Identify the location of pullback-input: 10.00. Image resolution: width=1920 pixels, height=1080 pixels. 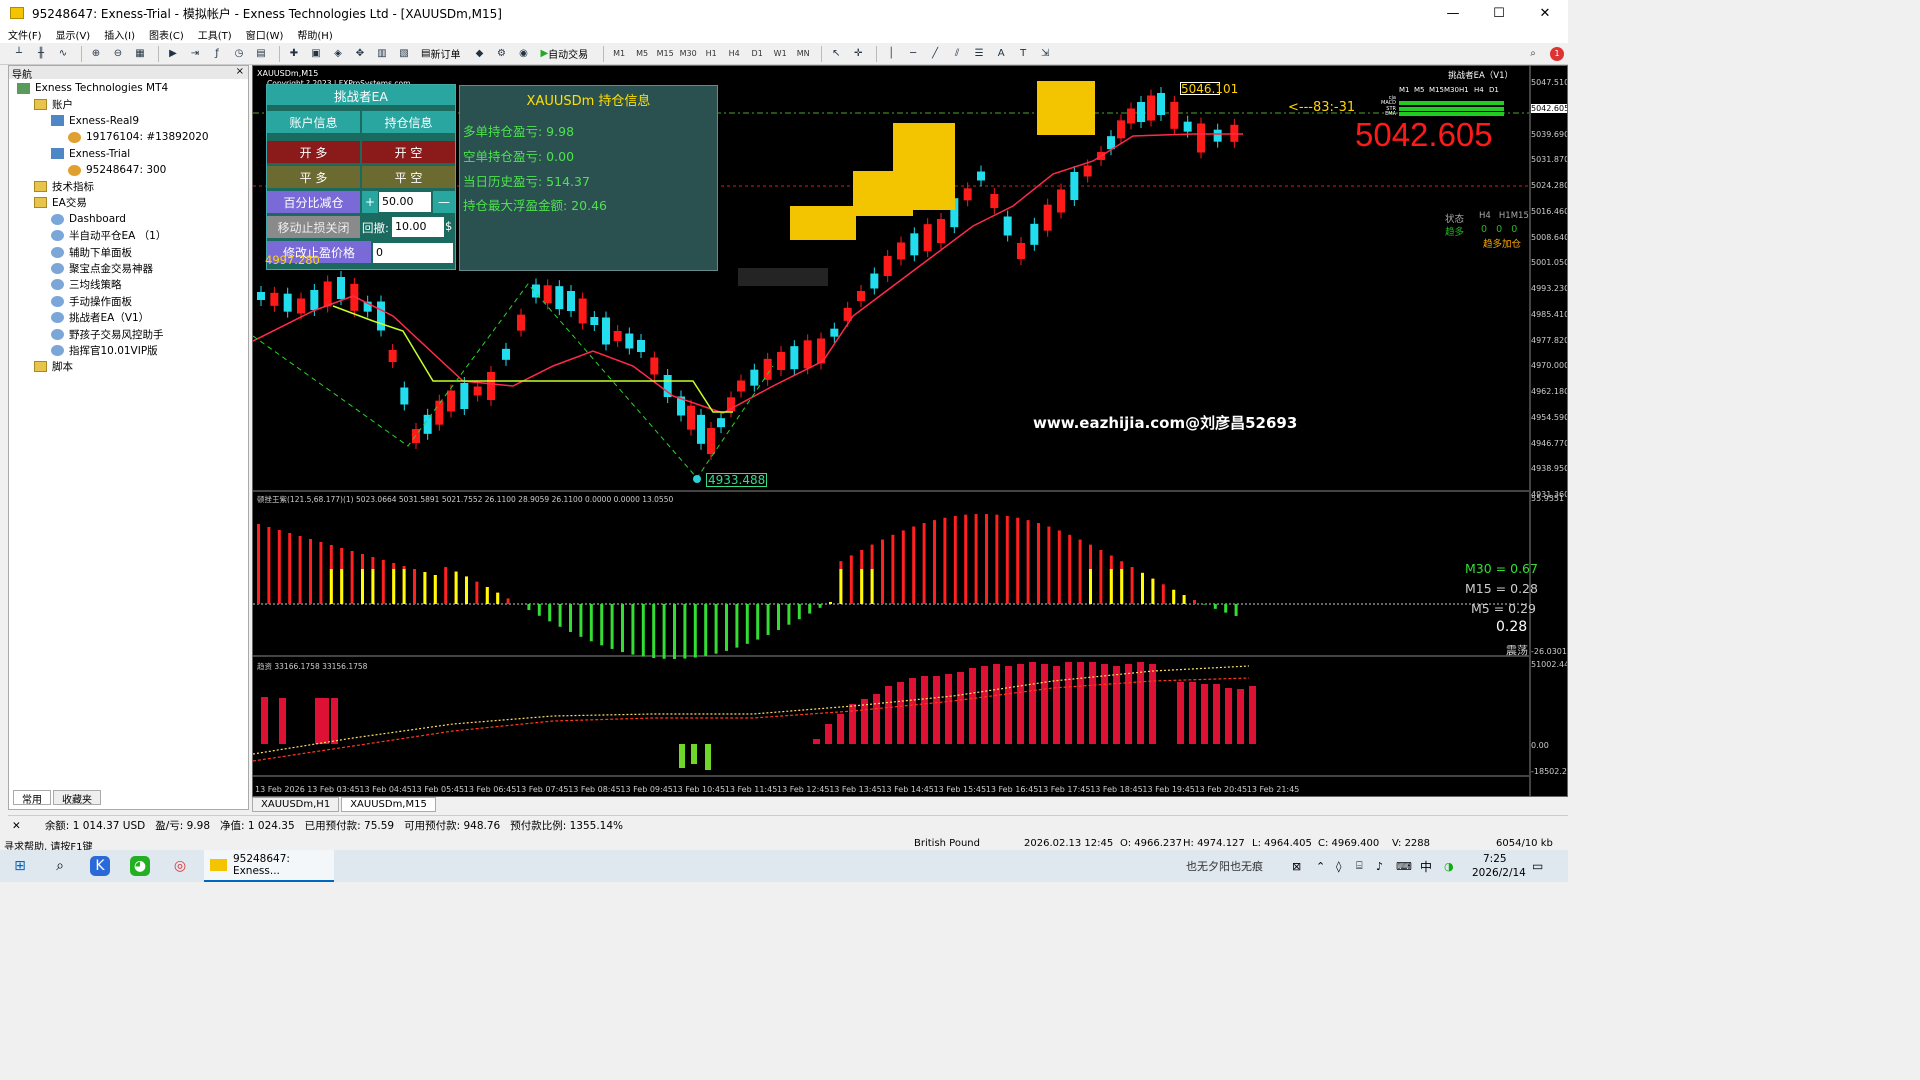
(418, 227).